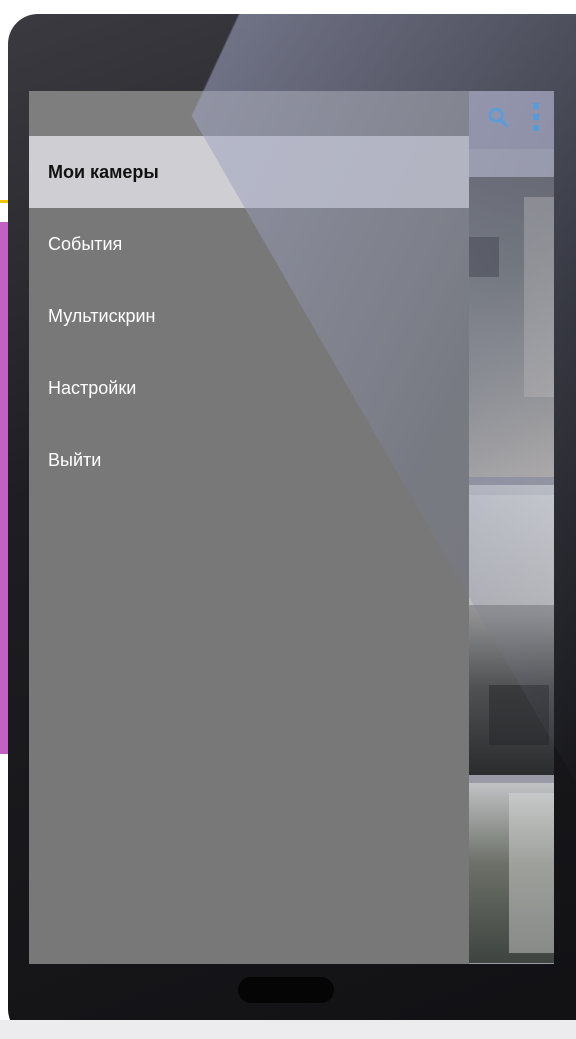 This screenshot has height=1039, width=576. Describe the element at coordinates (249, 388) in the screenshot. I see `drawer-item-settings: Настройки` at that location.